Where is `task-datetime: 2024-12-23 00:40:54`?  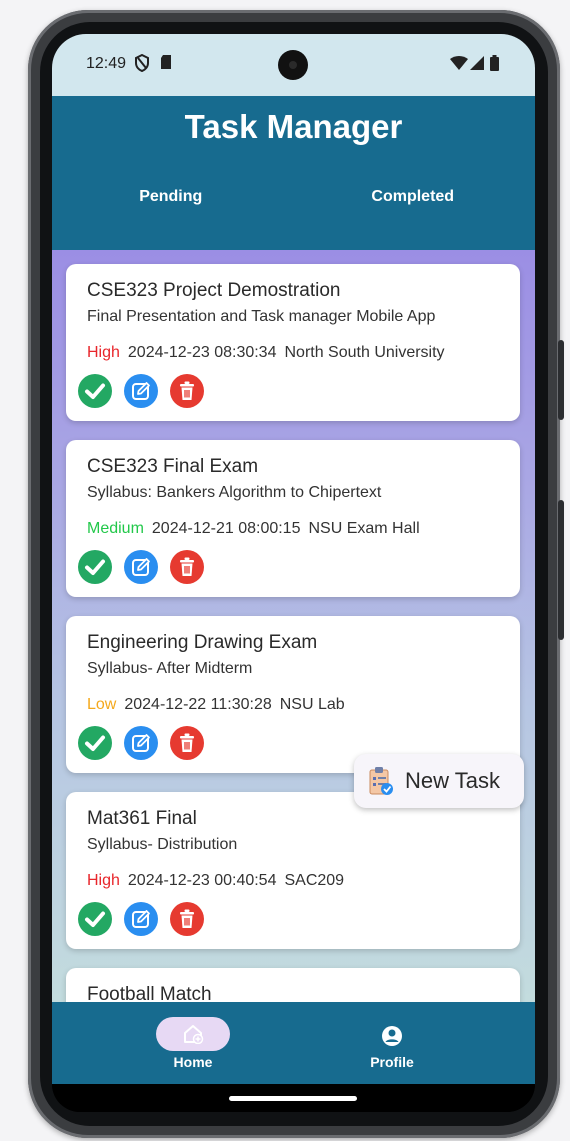 task-datetime: 2024-12-23 00:40:54 is located at coordinates (202, 880).